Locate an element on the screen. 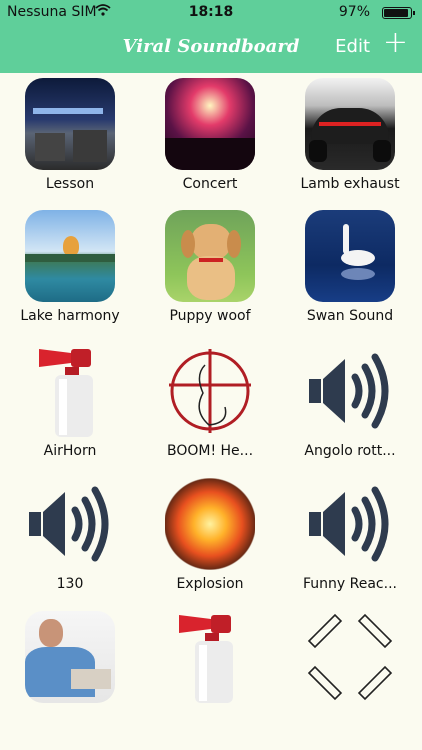  sound-label: Swan Sound is located at coordinates (350, 316).